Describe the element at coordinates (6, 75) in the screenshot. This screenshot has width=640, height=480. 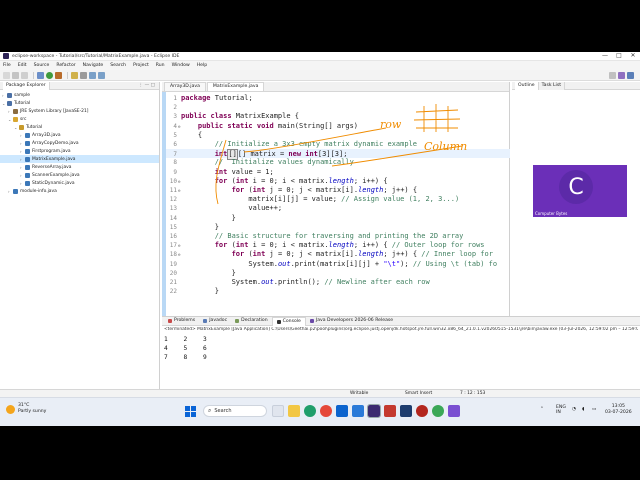
I see `new-icon` at that location.